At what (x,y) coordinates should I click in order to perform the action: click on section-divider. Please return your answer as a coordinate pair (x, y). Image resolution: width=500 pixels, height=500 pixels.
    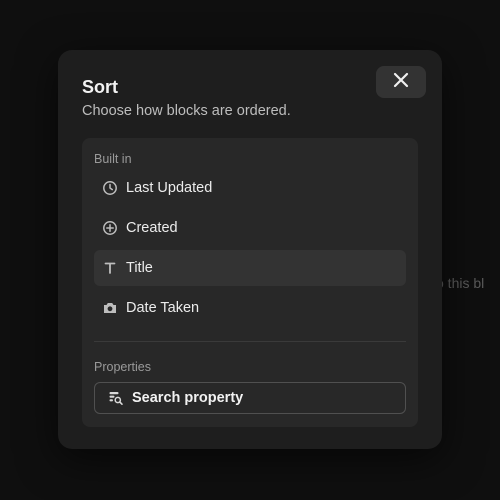
    Looking at the image, I should click on (250, 341).